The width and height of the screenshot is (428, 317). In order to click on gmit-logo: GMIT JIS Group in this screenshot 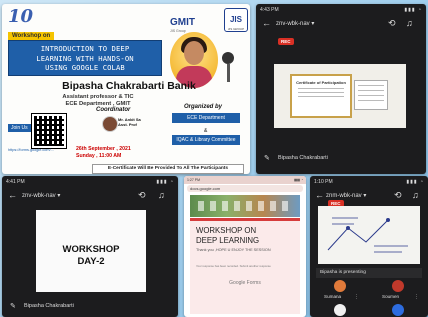, I will do `click(195, 22)`.